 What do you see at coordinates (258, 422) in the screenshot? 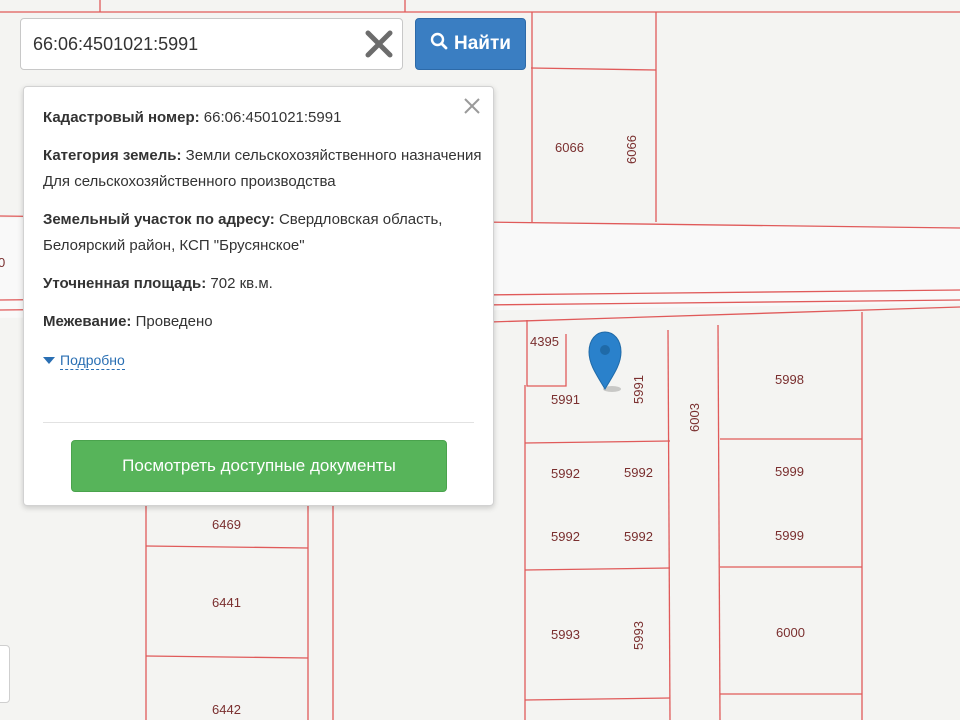
I see `divider` at bounding box center [258, 422].